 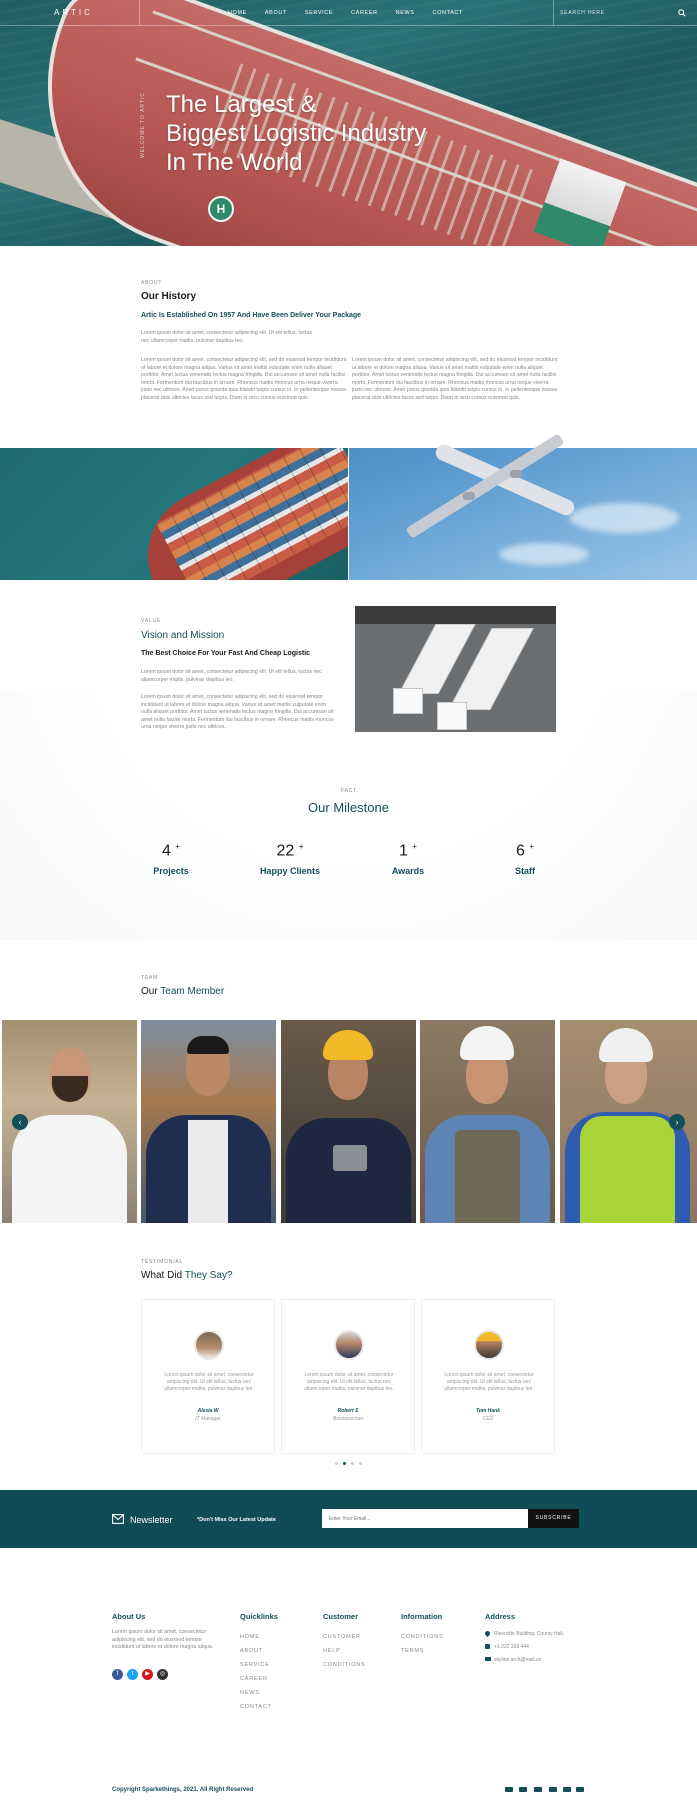 I want to click on stat-value: 6 +, so click(x=525, y=851).